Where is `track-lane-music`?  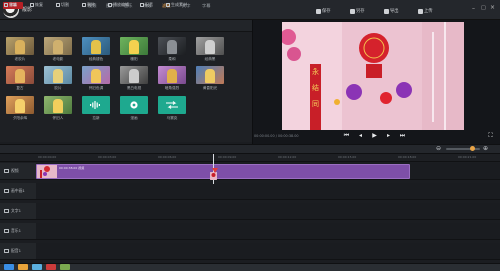
track-lane-music is located at coordinates (268, 231).